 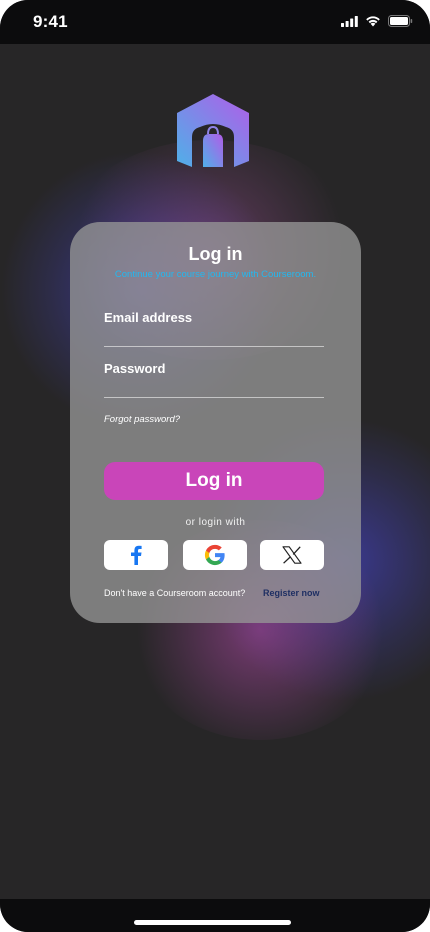 I want to click on email-input, so click(x=214, y=317).